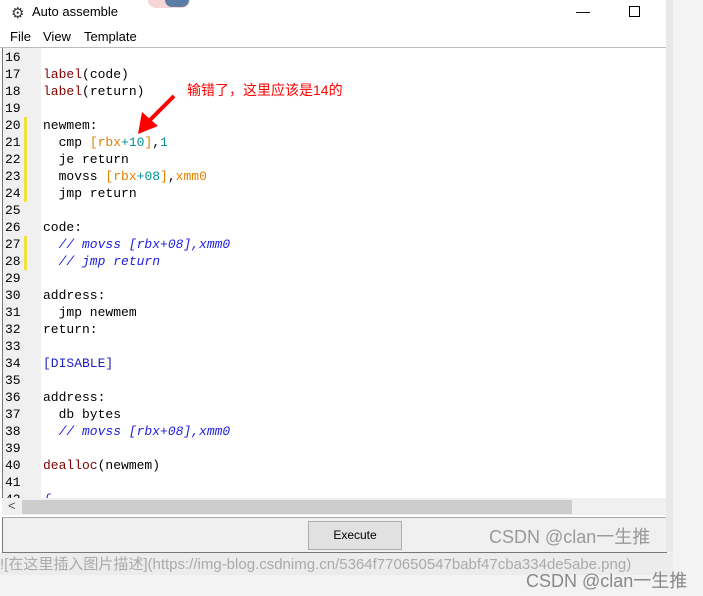  What do you see at coordinates (669, 276) in the screenshot?
I see `window-edge` at bounding box center [669, 276].